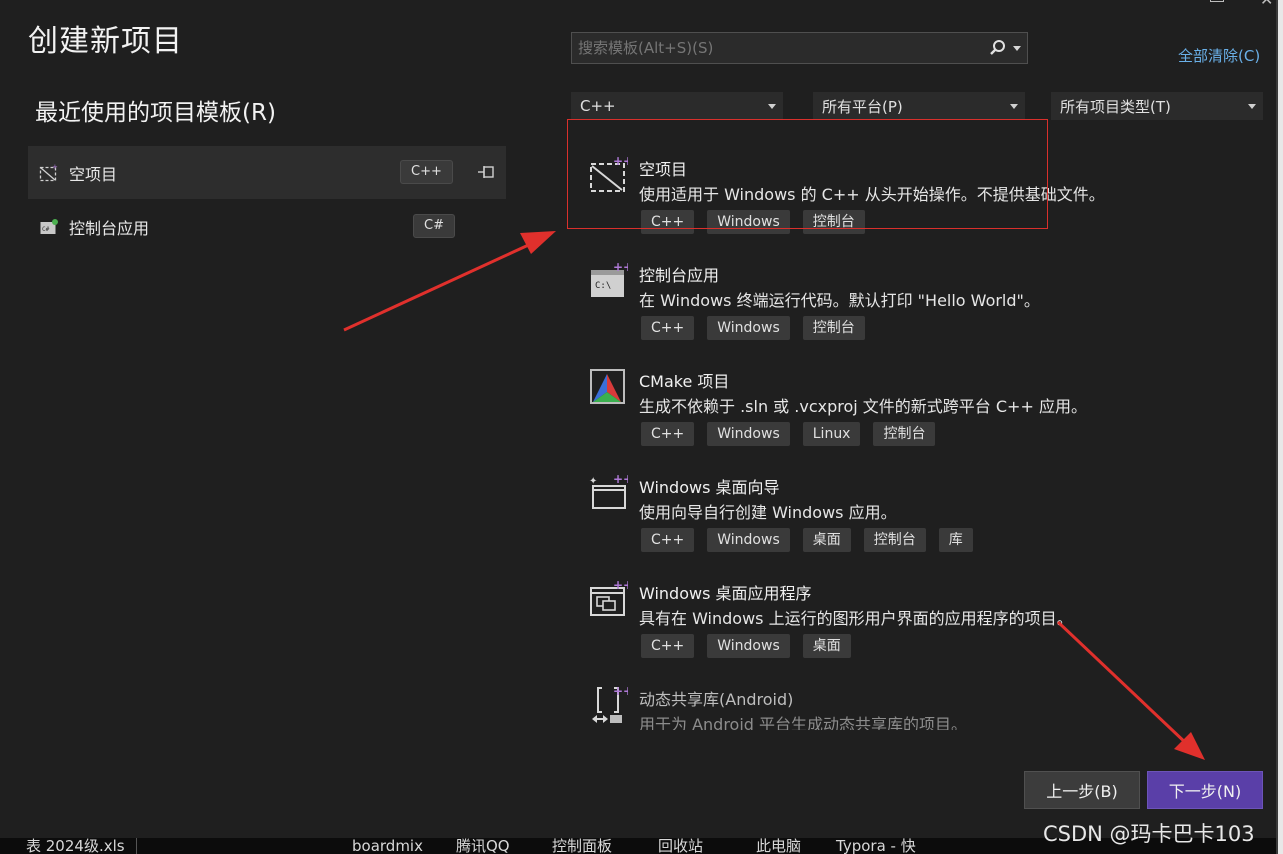 This screenshot has width=1283, height=854. I want to click on annotation-arrow-left, so click(449, 281).